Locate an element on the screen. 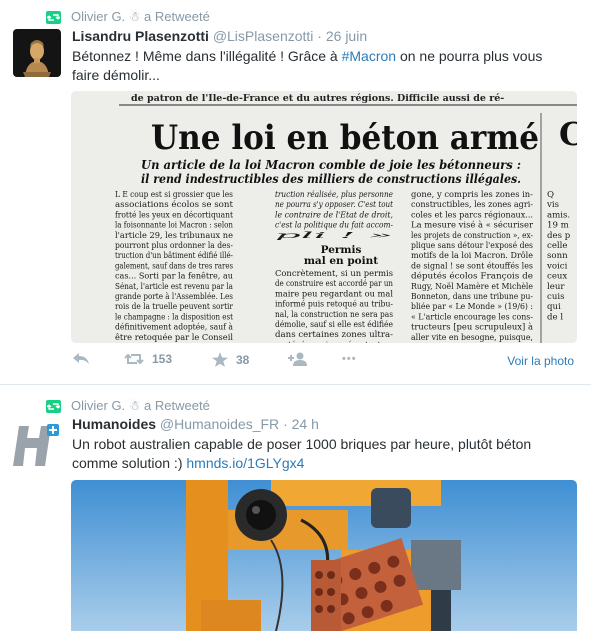  newspaper-text-line: Q is located at coordinates (550, 195).